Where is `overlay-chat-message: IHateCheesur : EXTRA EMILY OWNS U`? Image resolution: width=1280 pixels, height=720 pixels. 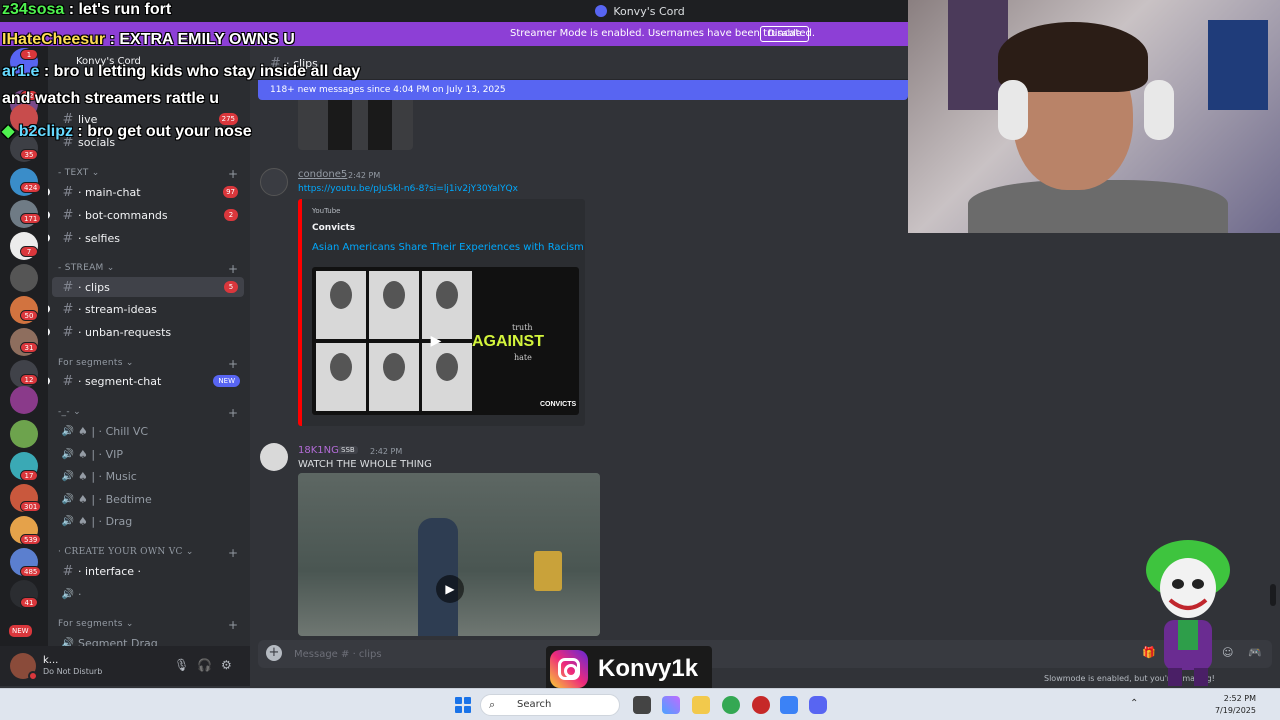 overlay-chat-message: IHateCheesur : EXTRA EMILY OWNS U is located at coordinates (148, 39).